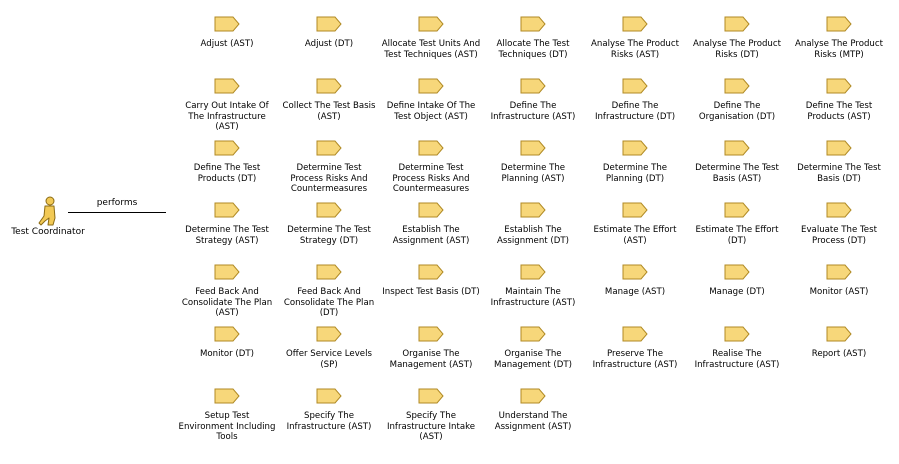 The image size is (899, 464). Describe the element at coordinates (533, 100) in the screenshot. I see `process-item: Define The Infrastructure (AST)` at that location.